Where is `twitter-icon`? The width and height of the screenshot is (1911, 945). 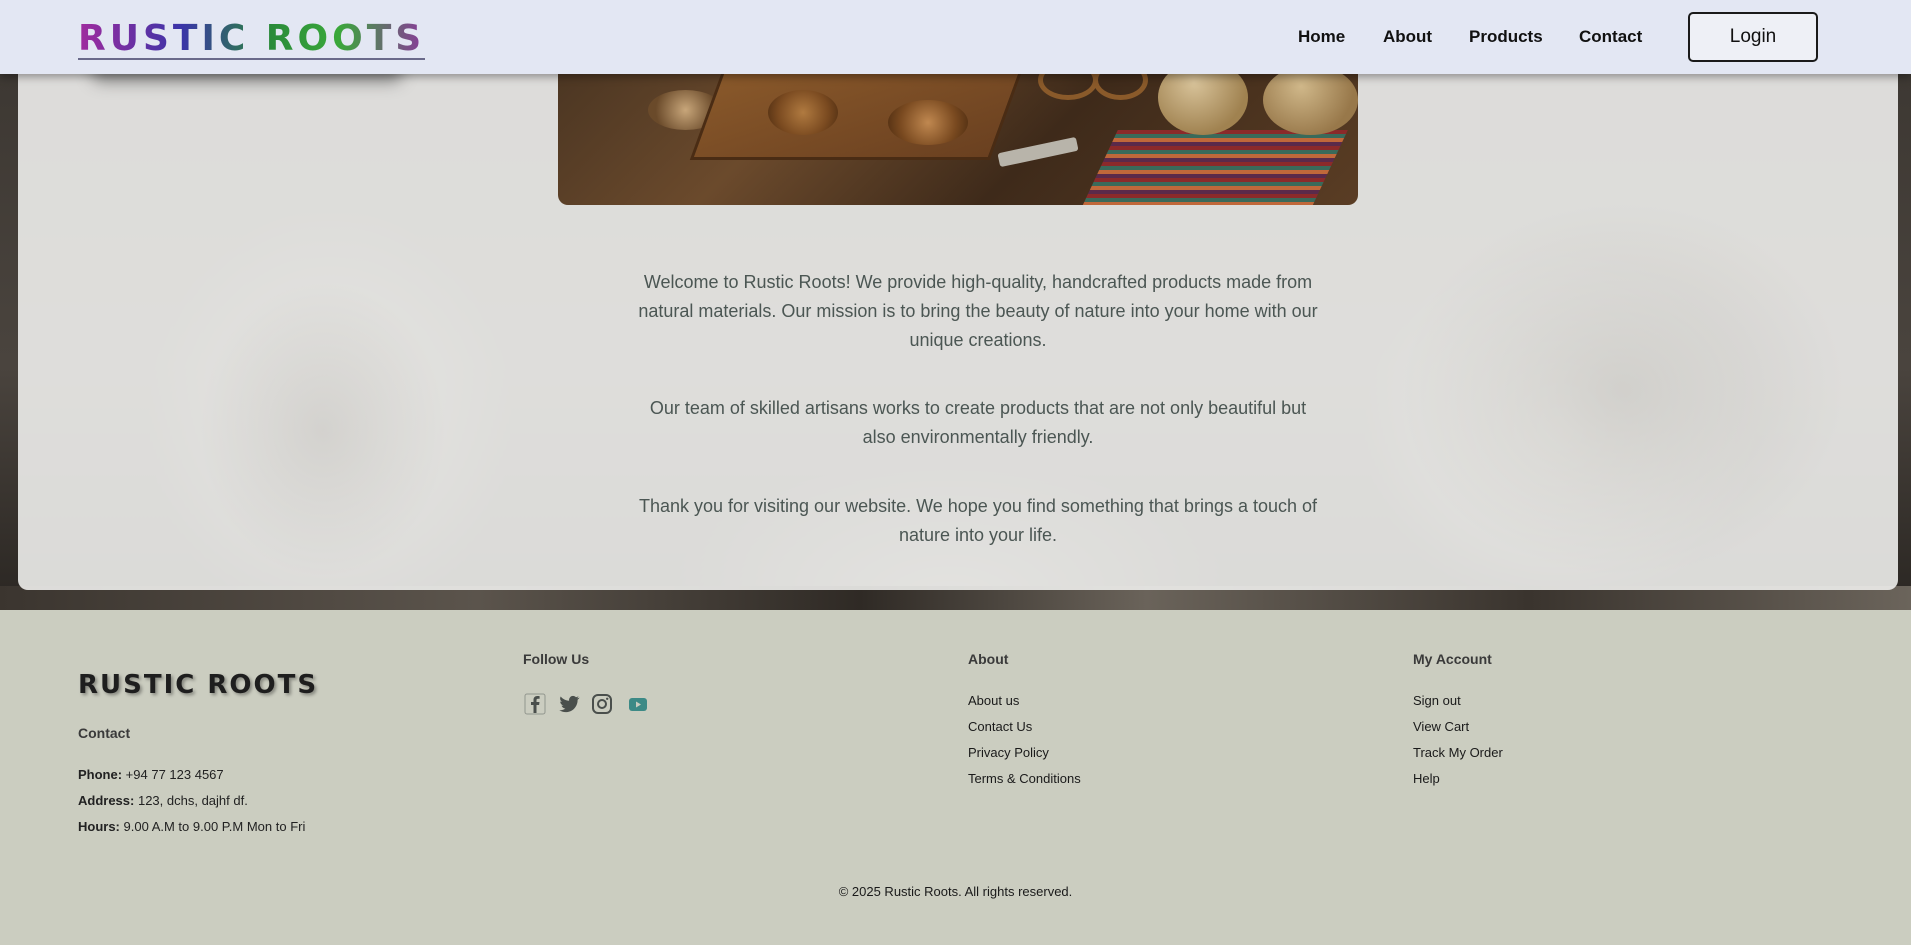 twitter-icon is located at coordinates (569, 704).